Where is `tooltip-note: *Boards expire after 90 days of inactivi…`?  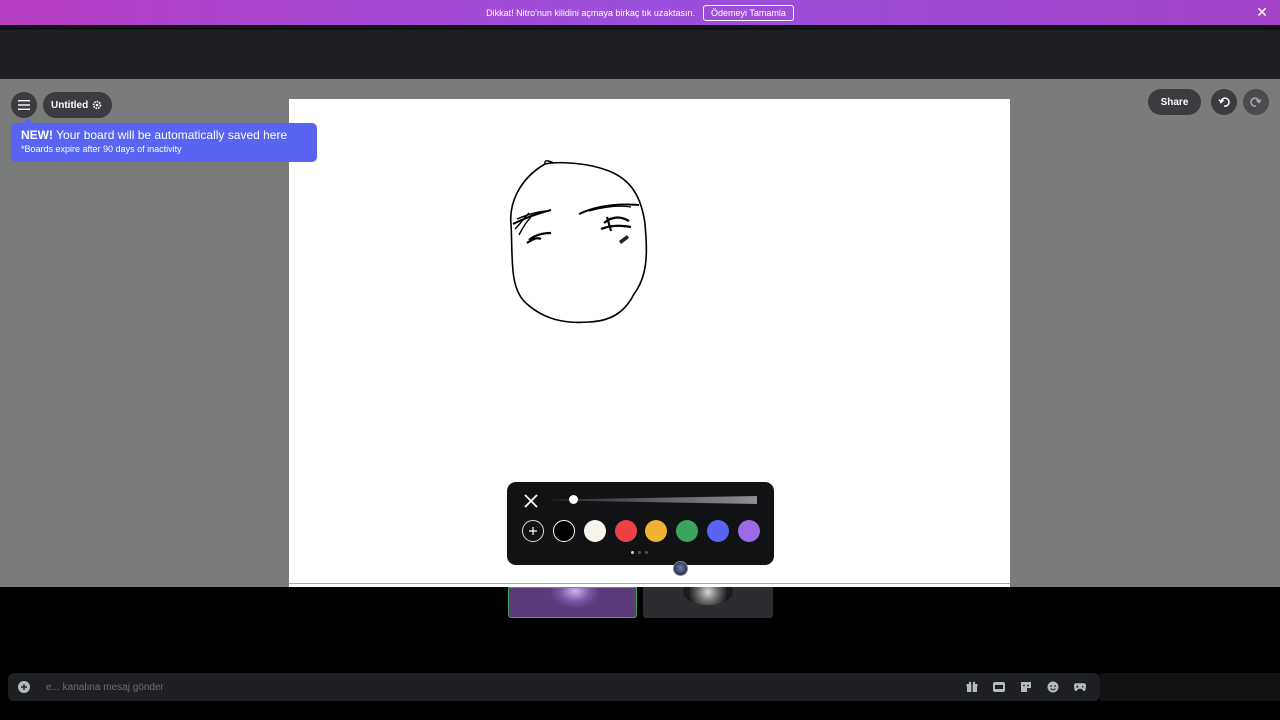
tooltip-note: *Boards expire after 90 days of inactivi… is located at coordinates (101, 149).